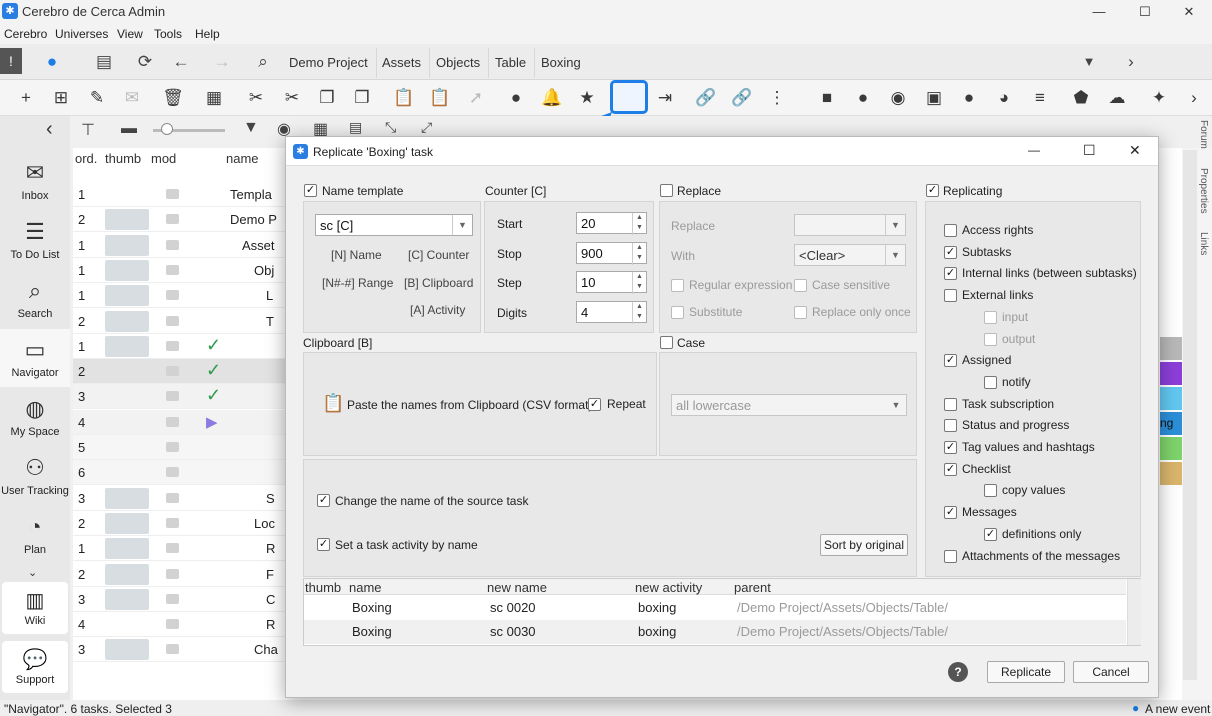 This screenshot has width=1212, height=716. Describe the element at coordinates (323, 544) in the screenshot. I see `set-activity-checkbox: ✓` at that location.